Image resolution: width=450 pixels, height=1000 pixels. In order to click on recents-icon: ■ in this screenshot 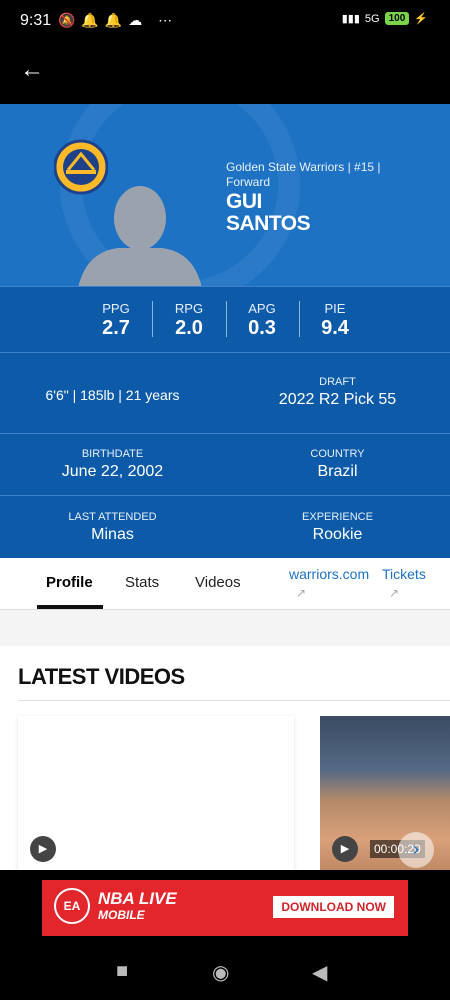, I will do `click(122, 971)`.